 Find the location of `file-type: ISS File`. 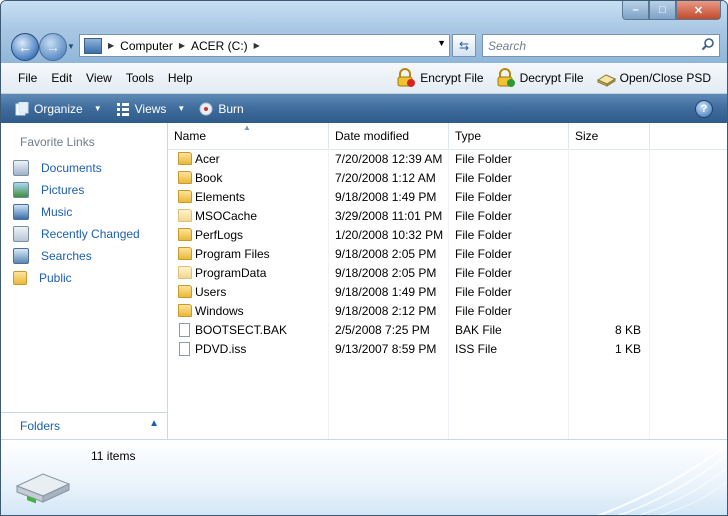

file-type: ISS File is located at coordinates (476, 349).